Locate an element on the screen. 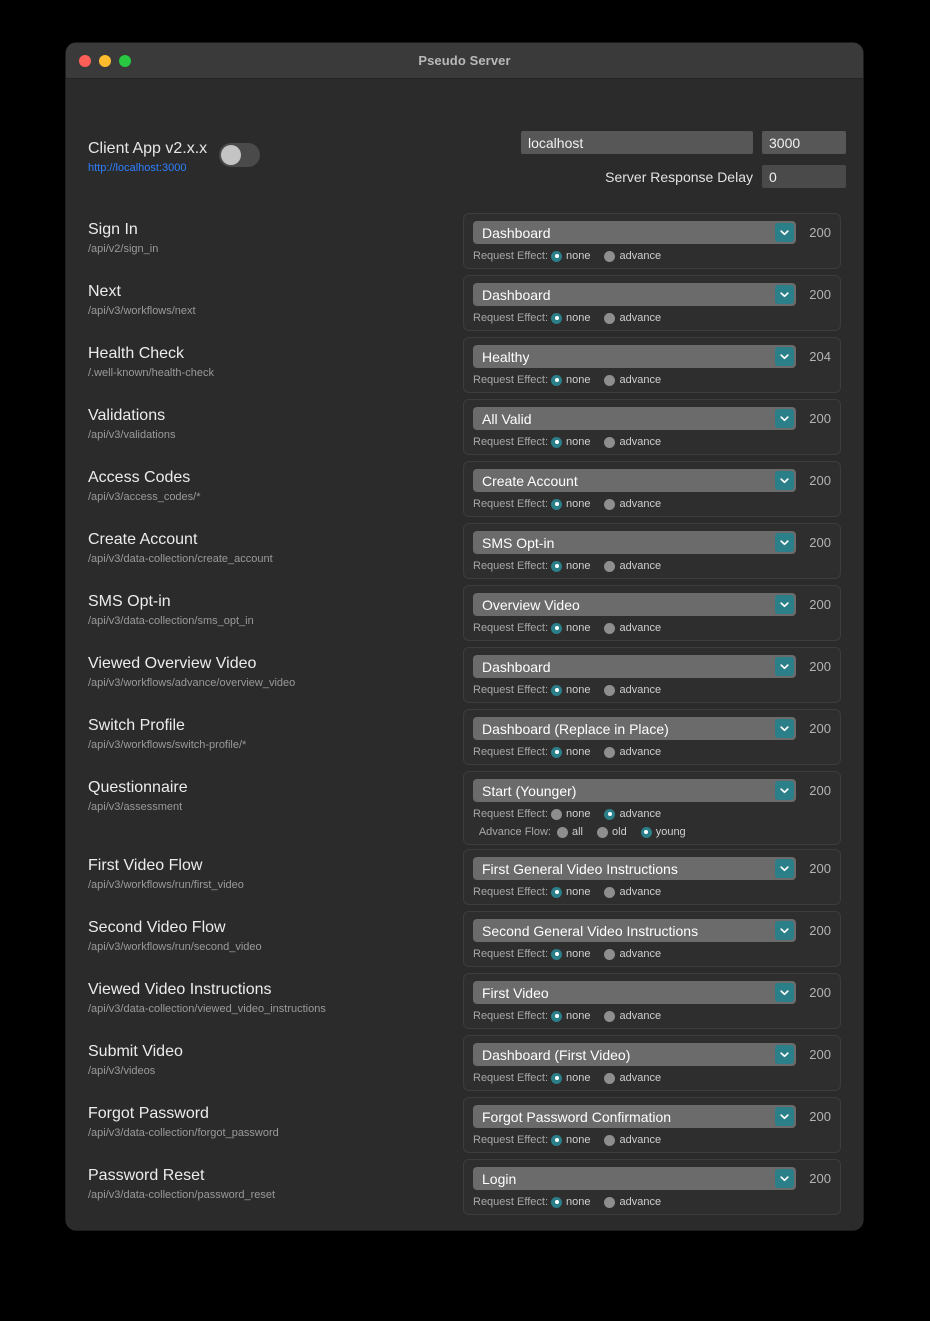 The height and width of the screenshot is (1321, 930). status-code: 200 is located at coordinates (820, 604).